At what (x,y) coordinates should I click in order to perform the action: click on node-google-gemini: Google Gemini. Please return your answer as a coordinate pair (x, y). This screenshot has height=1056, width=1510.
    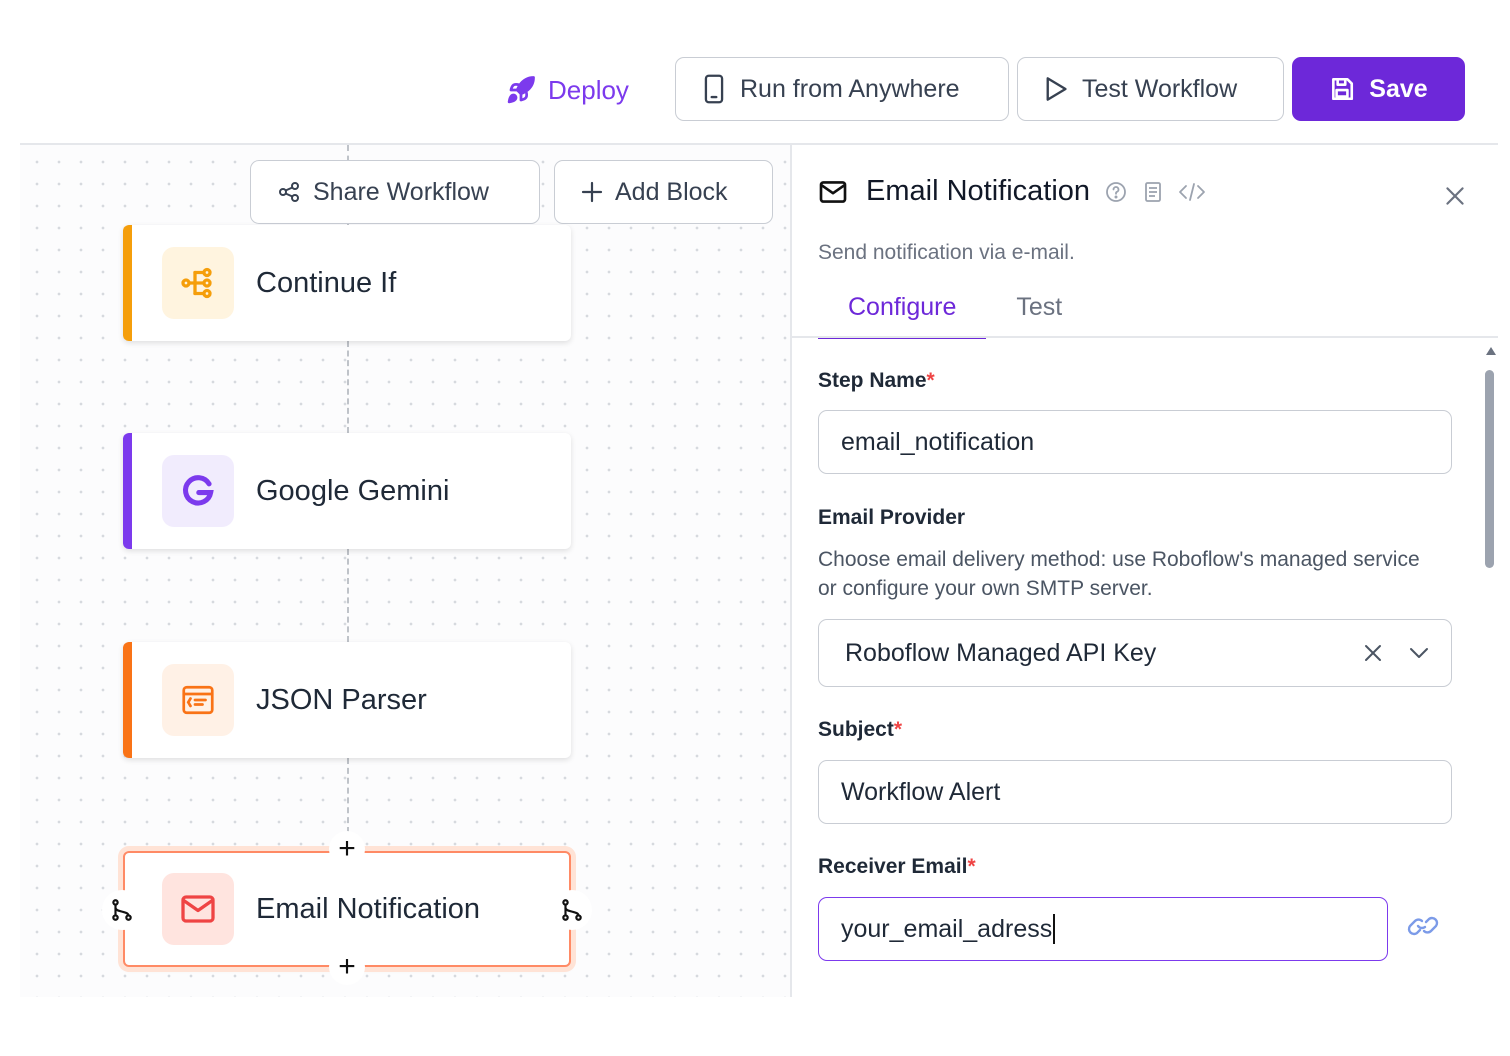
    Looking at the image, I should click on (347, 491).